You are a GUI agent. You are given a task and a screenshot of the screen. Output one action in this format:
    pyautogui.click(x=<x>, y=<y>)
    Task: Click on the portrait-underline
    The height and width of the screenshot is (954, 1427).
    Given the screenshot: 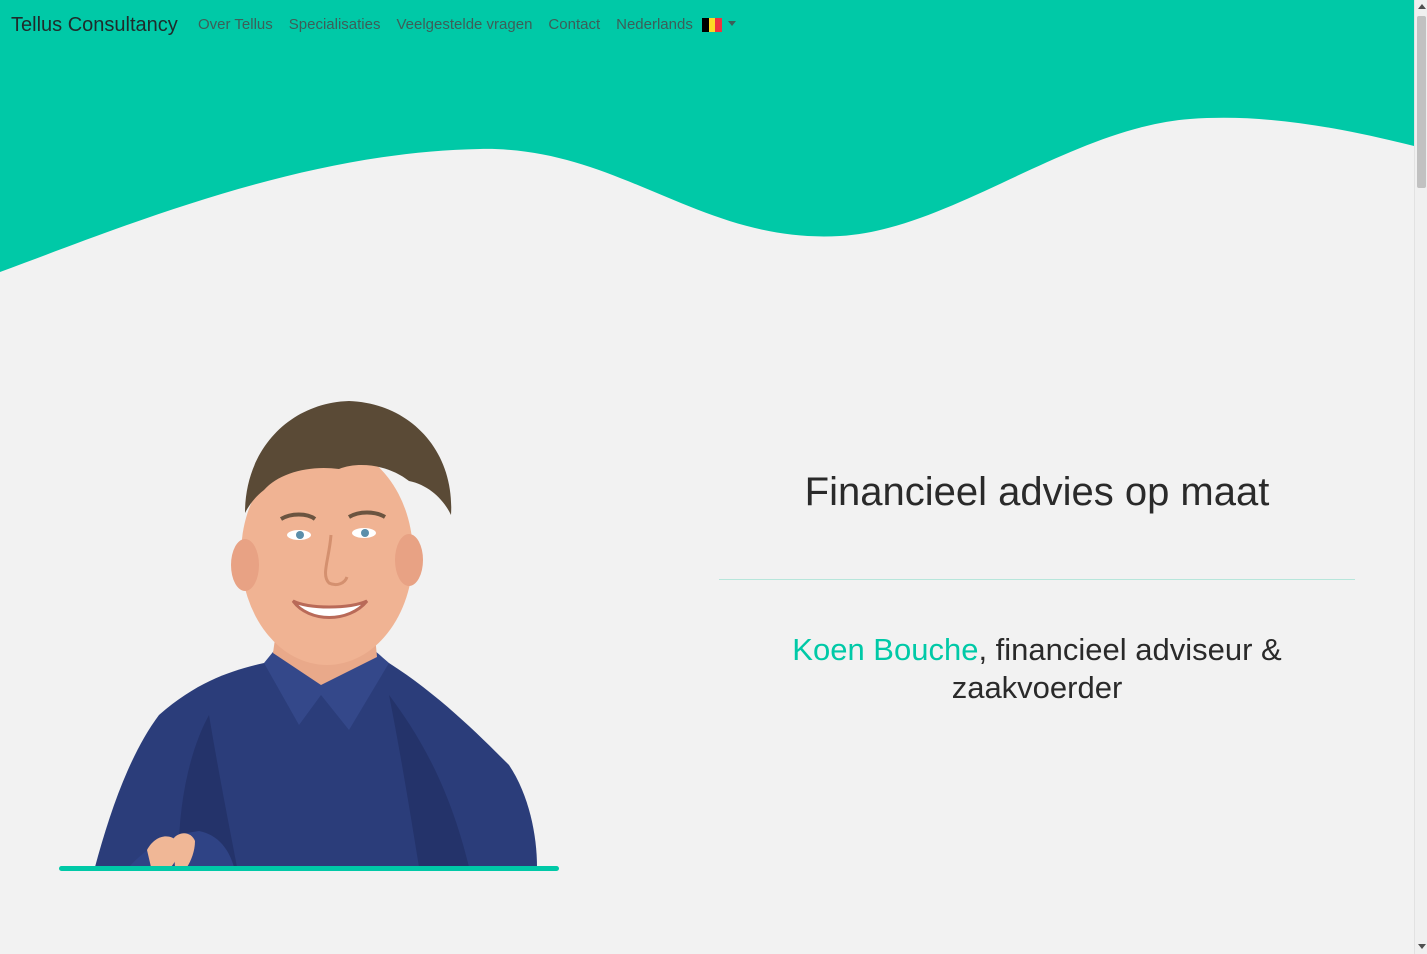 What is the action you would take?
    pyautogui.click(x=309, y=868)
    